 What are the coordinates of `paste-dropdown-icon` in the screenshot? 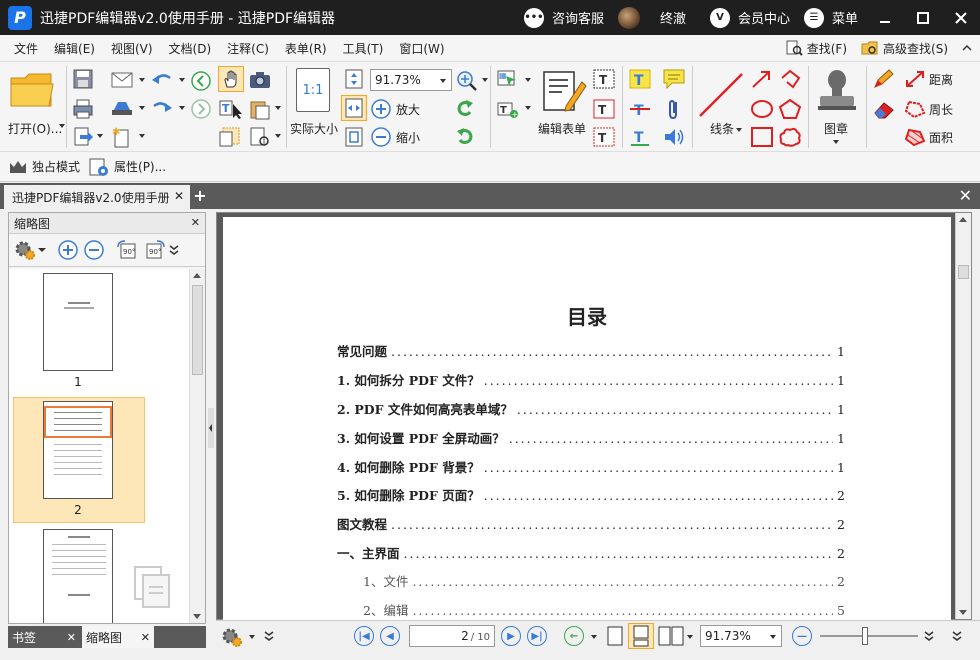 It's located at (278, 108).